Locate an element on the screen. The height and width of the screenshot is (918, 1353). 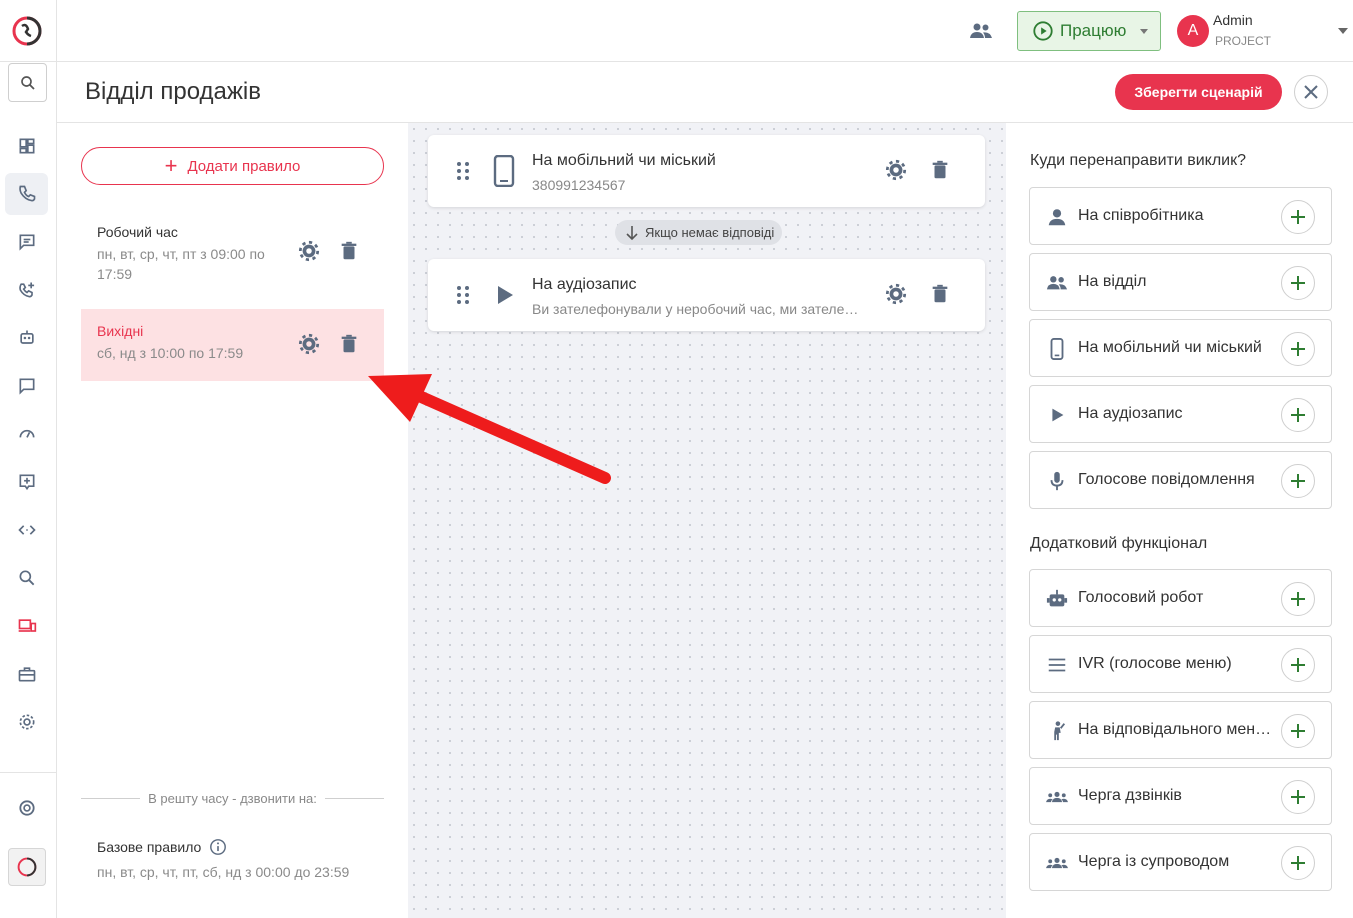
rest-time-label: В решту часу - дзвонити на: is located at coordinates (232, 798).